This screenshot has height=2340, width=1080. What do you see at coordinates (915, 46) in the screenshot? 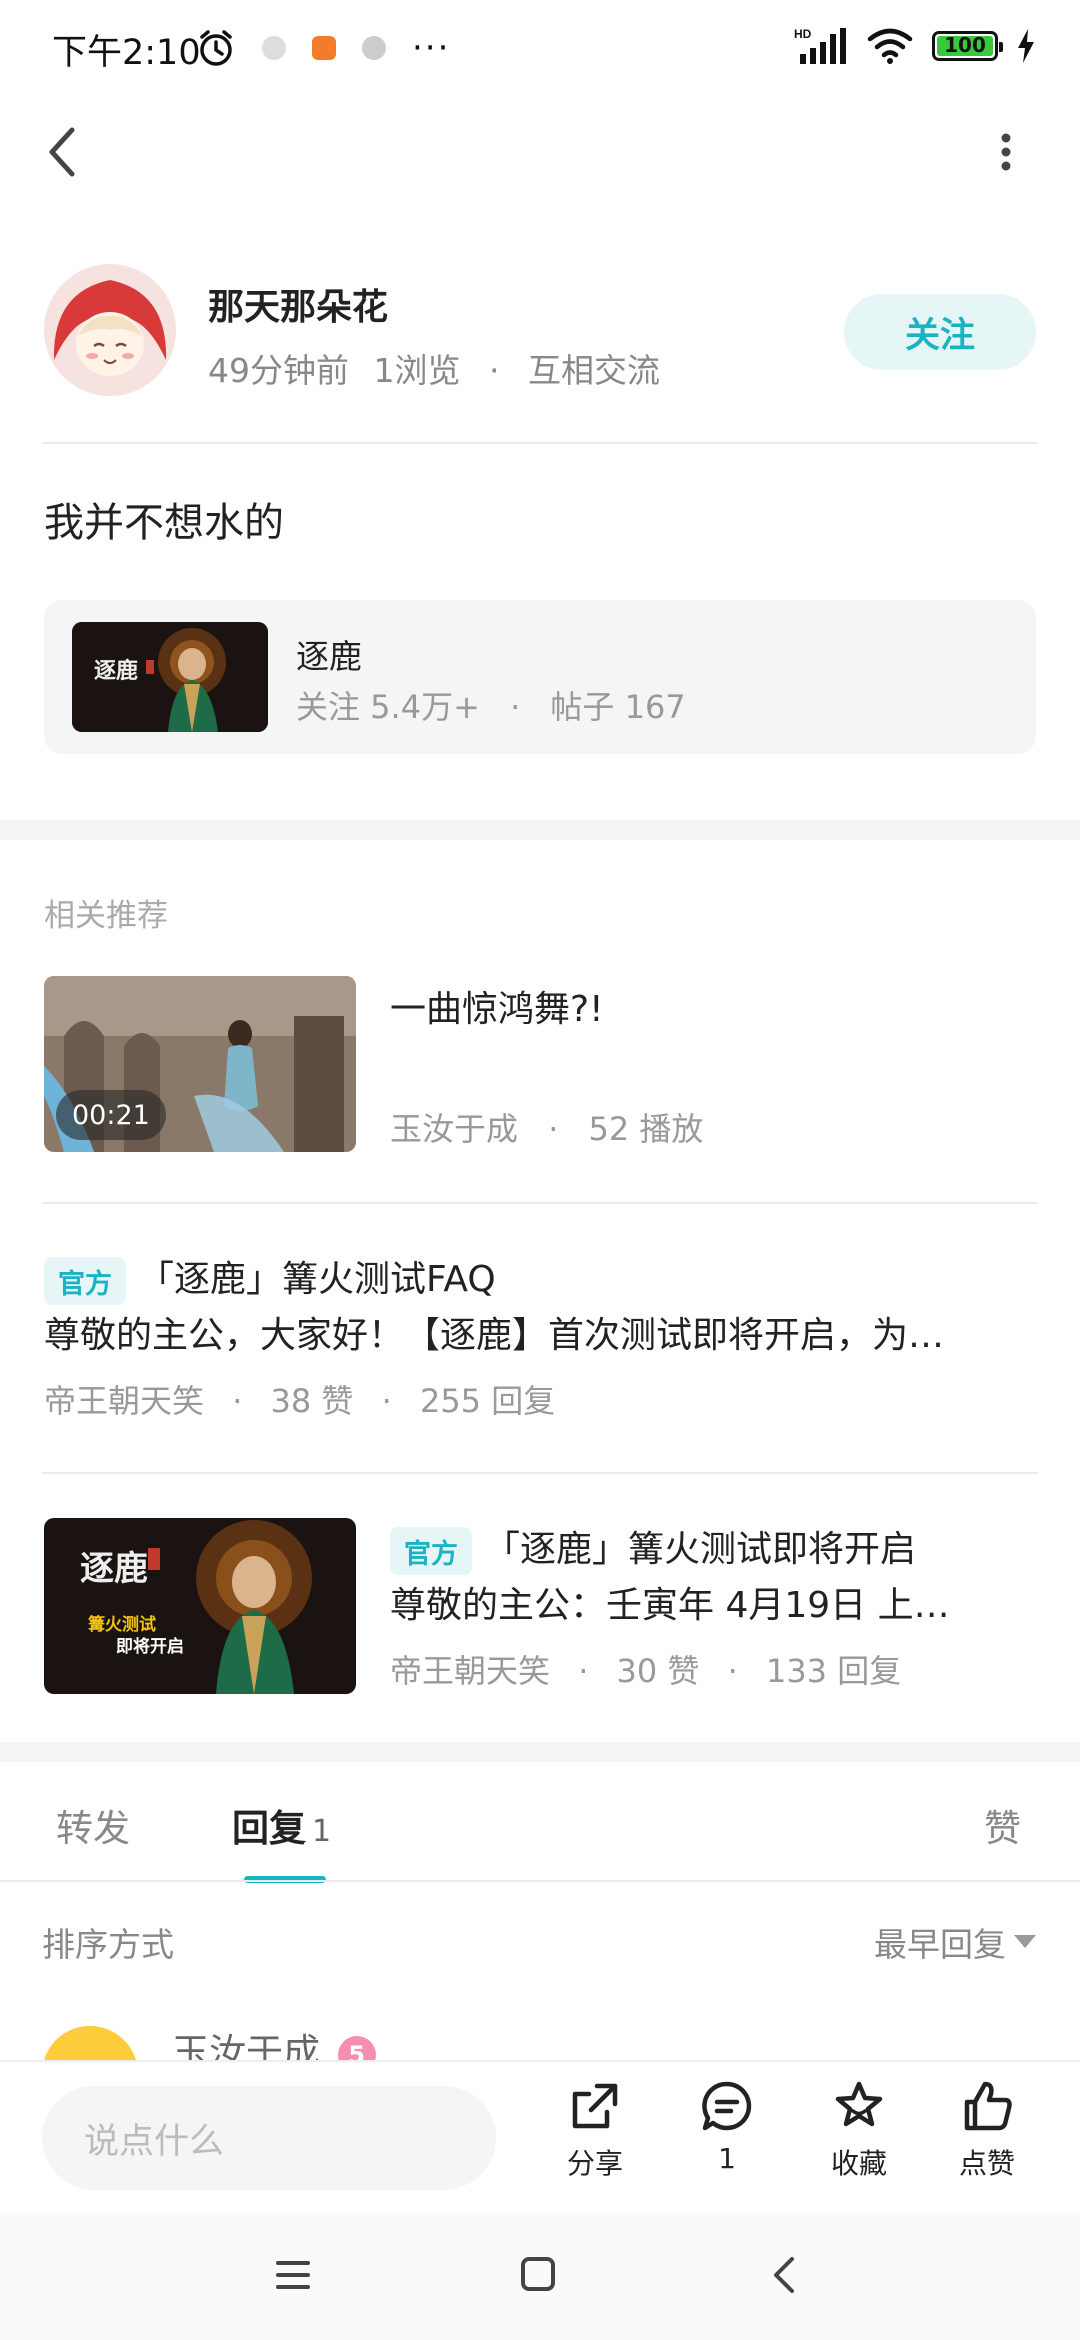
I see `status-system-icons: HD 100` at bounding box center [915, 46].